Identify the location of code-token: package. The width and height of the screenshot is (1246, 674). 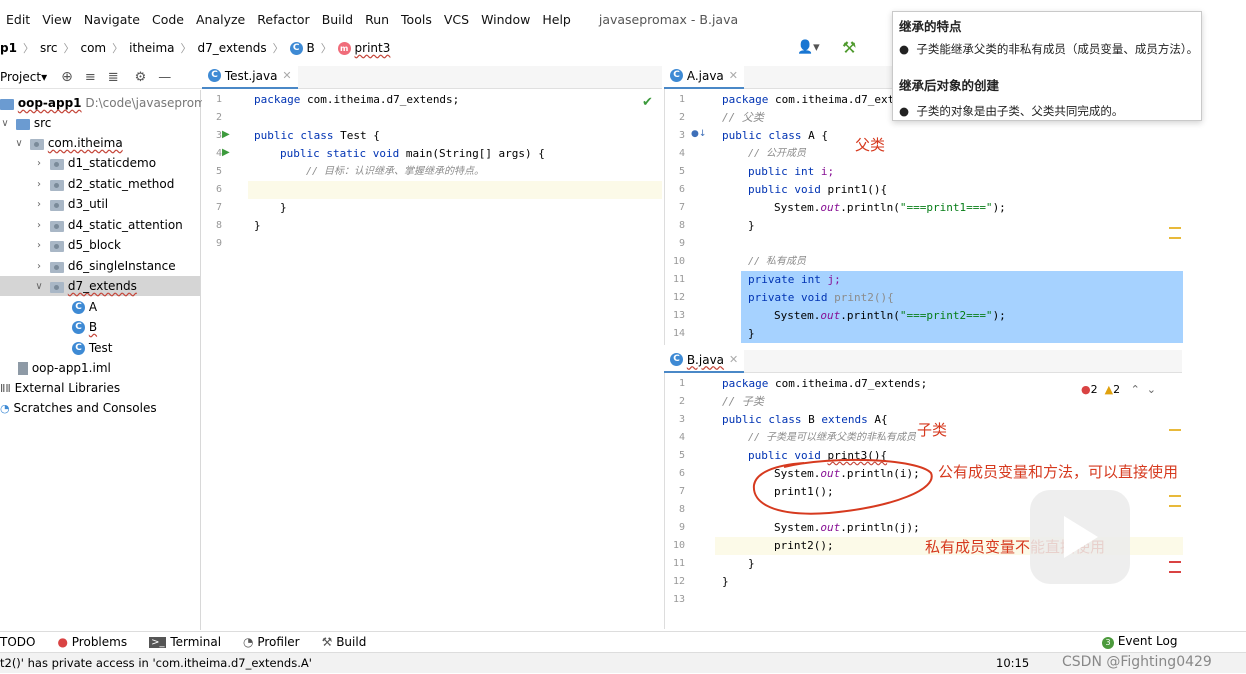
(748, 383).